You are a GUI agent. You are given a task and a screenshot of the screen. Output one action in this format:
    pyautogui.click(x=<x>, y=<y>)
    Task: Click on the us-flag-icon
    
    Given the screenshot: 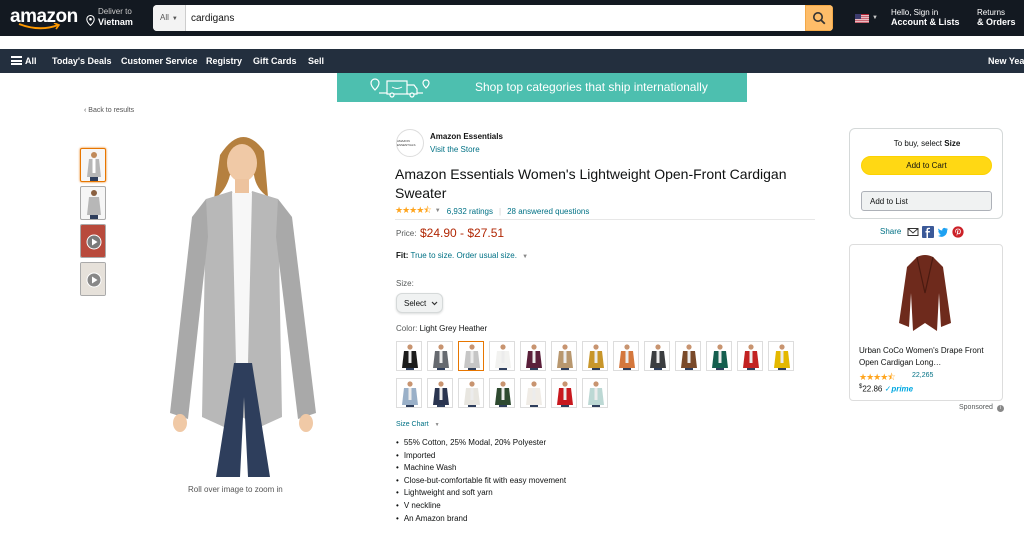 What is the action you would take?
    pyautogui.click(x=862, y=18)
    